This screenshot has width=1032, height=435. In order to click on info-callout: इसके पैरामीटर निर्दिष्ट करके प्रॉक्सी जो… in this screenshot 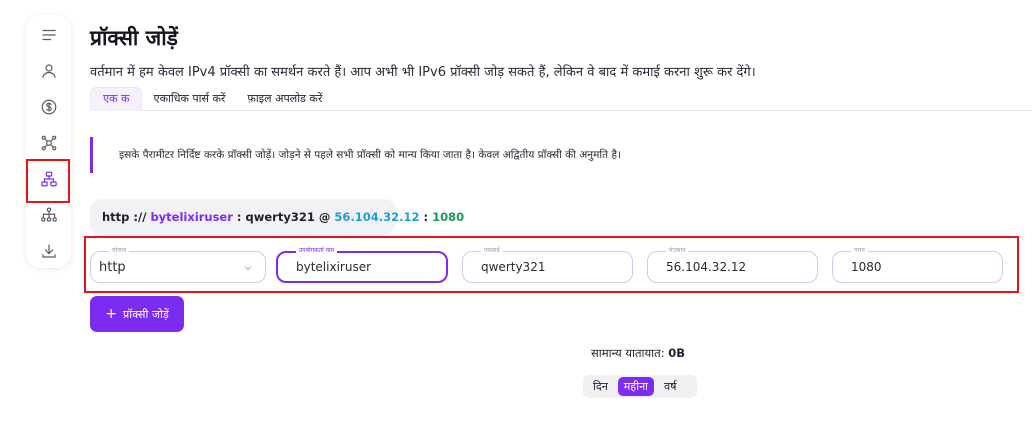, I will do `click(370, 155)`.